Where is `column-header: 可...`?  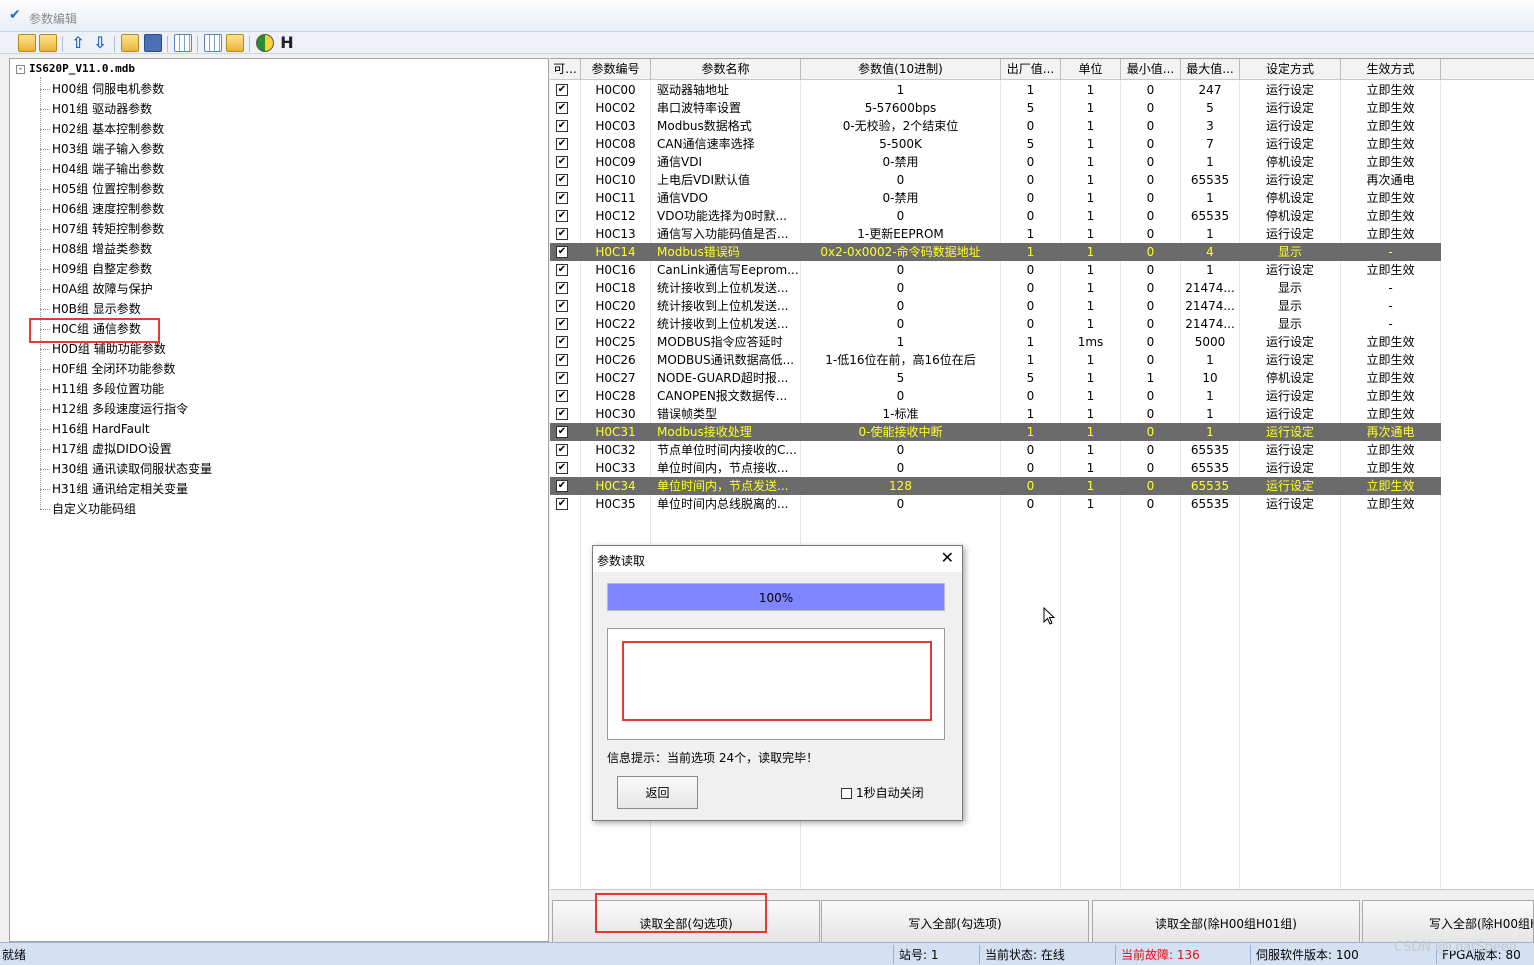 column-header: 可... is located at coordinates (565, 69).